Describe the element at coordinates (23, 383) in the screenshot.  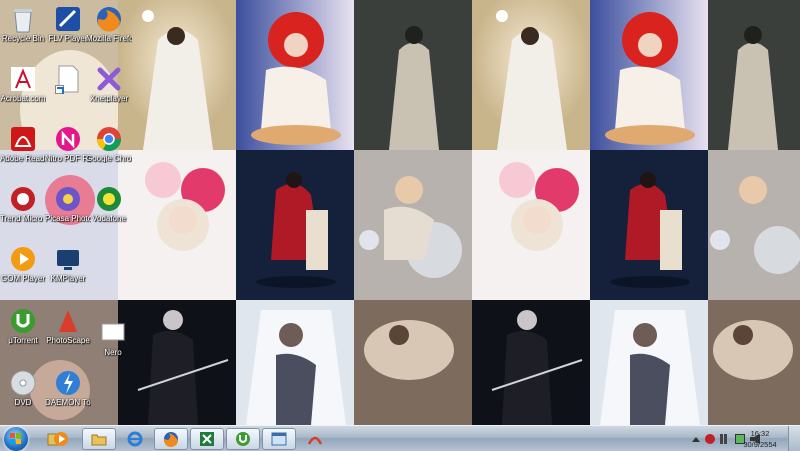
I see `dvd-icon` at that location.